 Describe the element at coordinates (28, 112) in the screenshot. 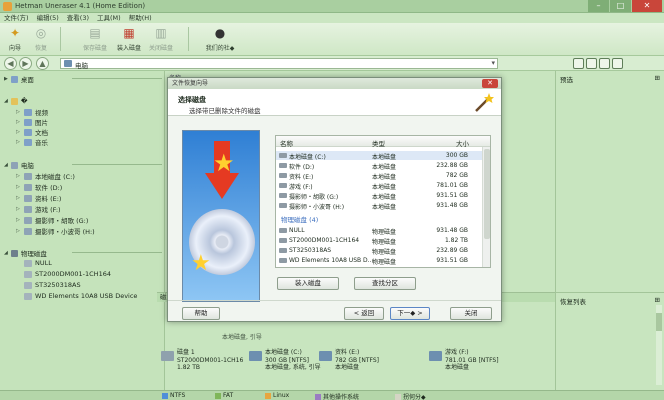

I see `video-icon` at that location.